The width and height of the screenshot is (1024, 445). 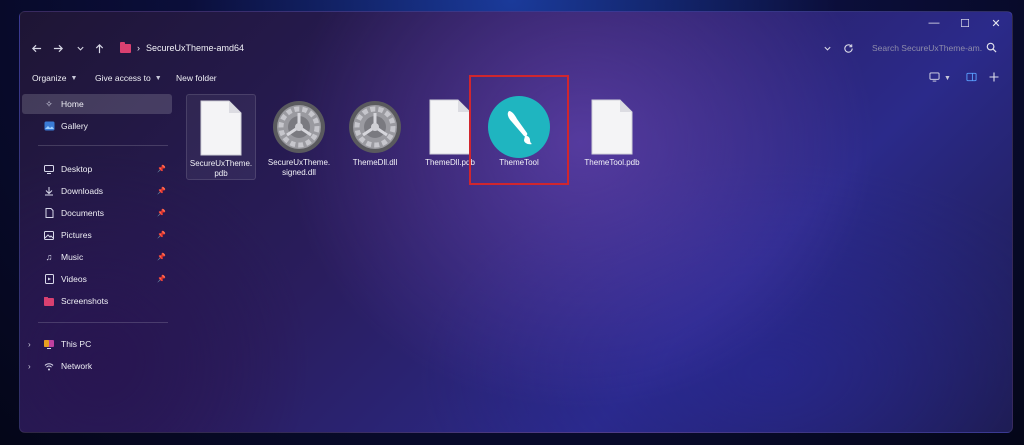 I want to click on breadcrumb: › SecureUxTheme-amd64, so click(x=182, y=48).